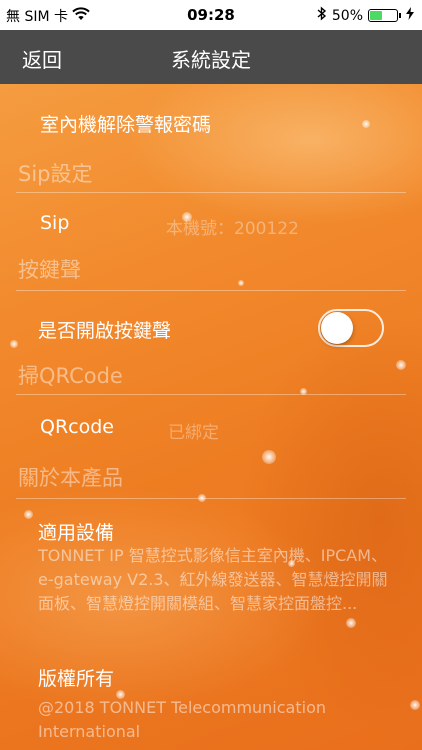  Describe the element at coordinates (42, 58) in the screenshot. I see `back-button: 返回` at that location.